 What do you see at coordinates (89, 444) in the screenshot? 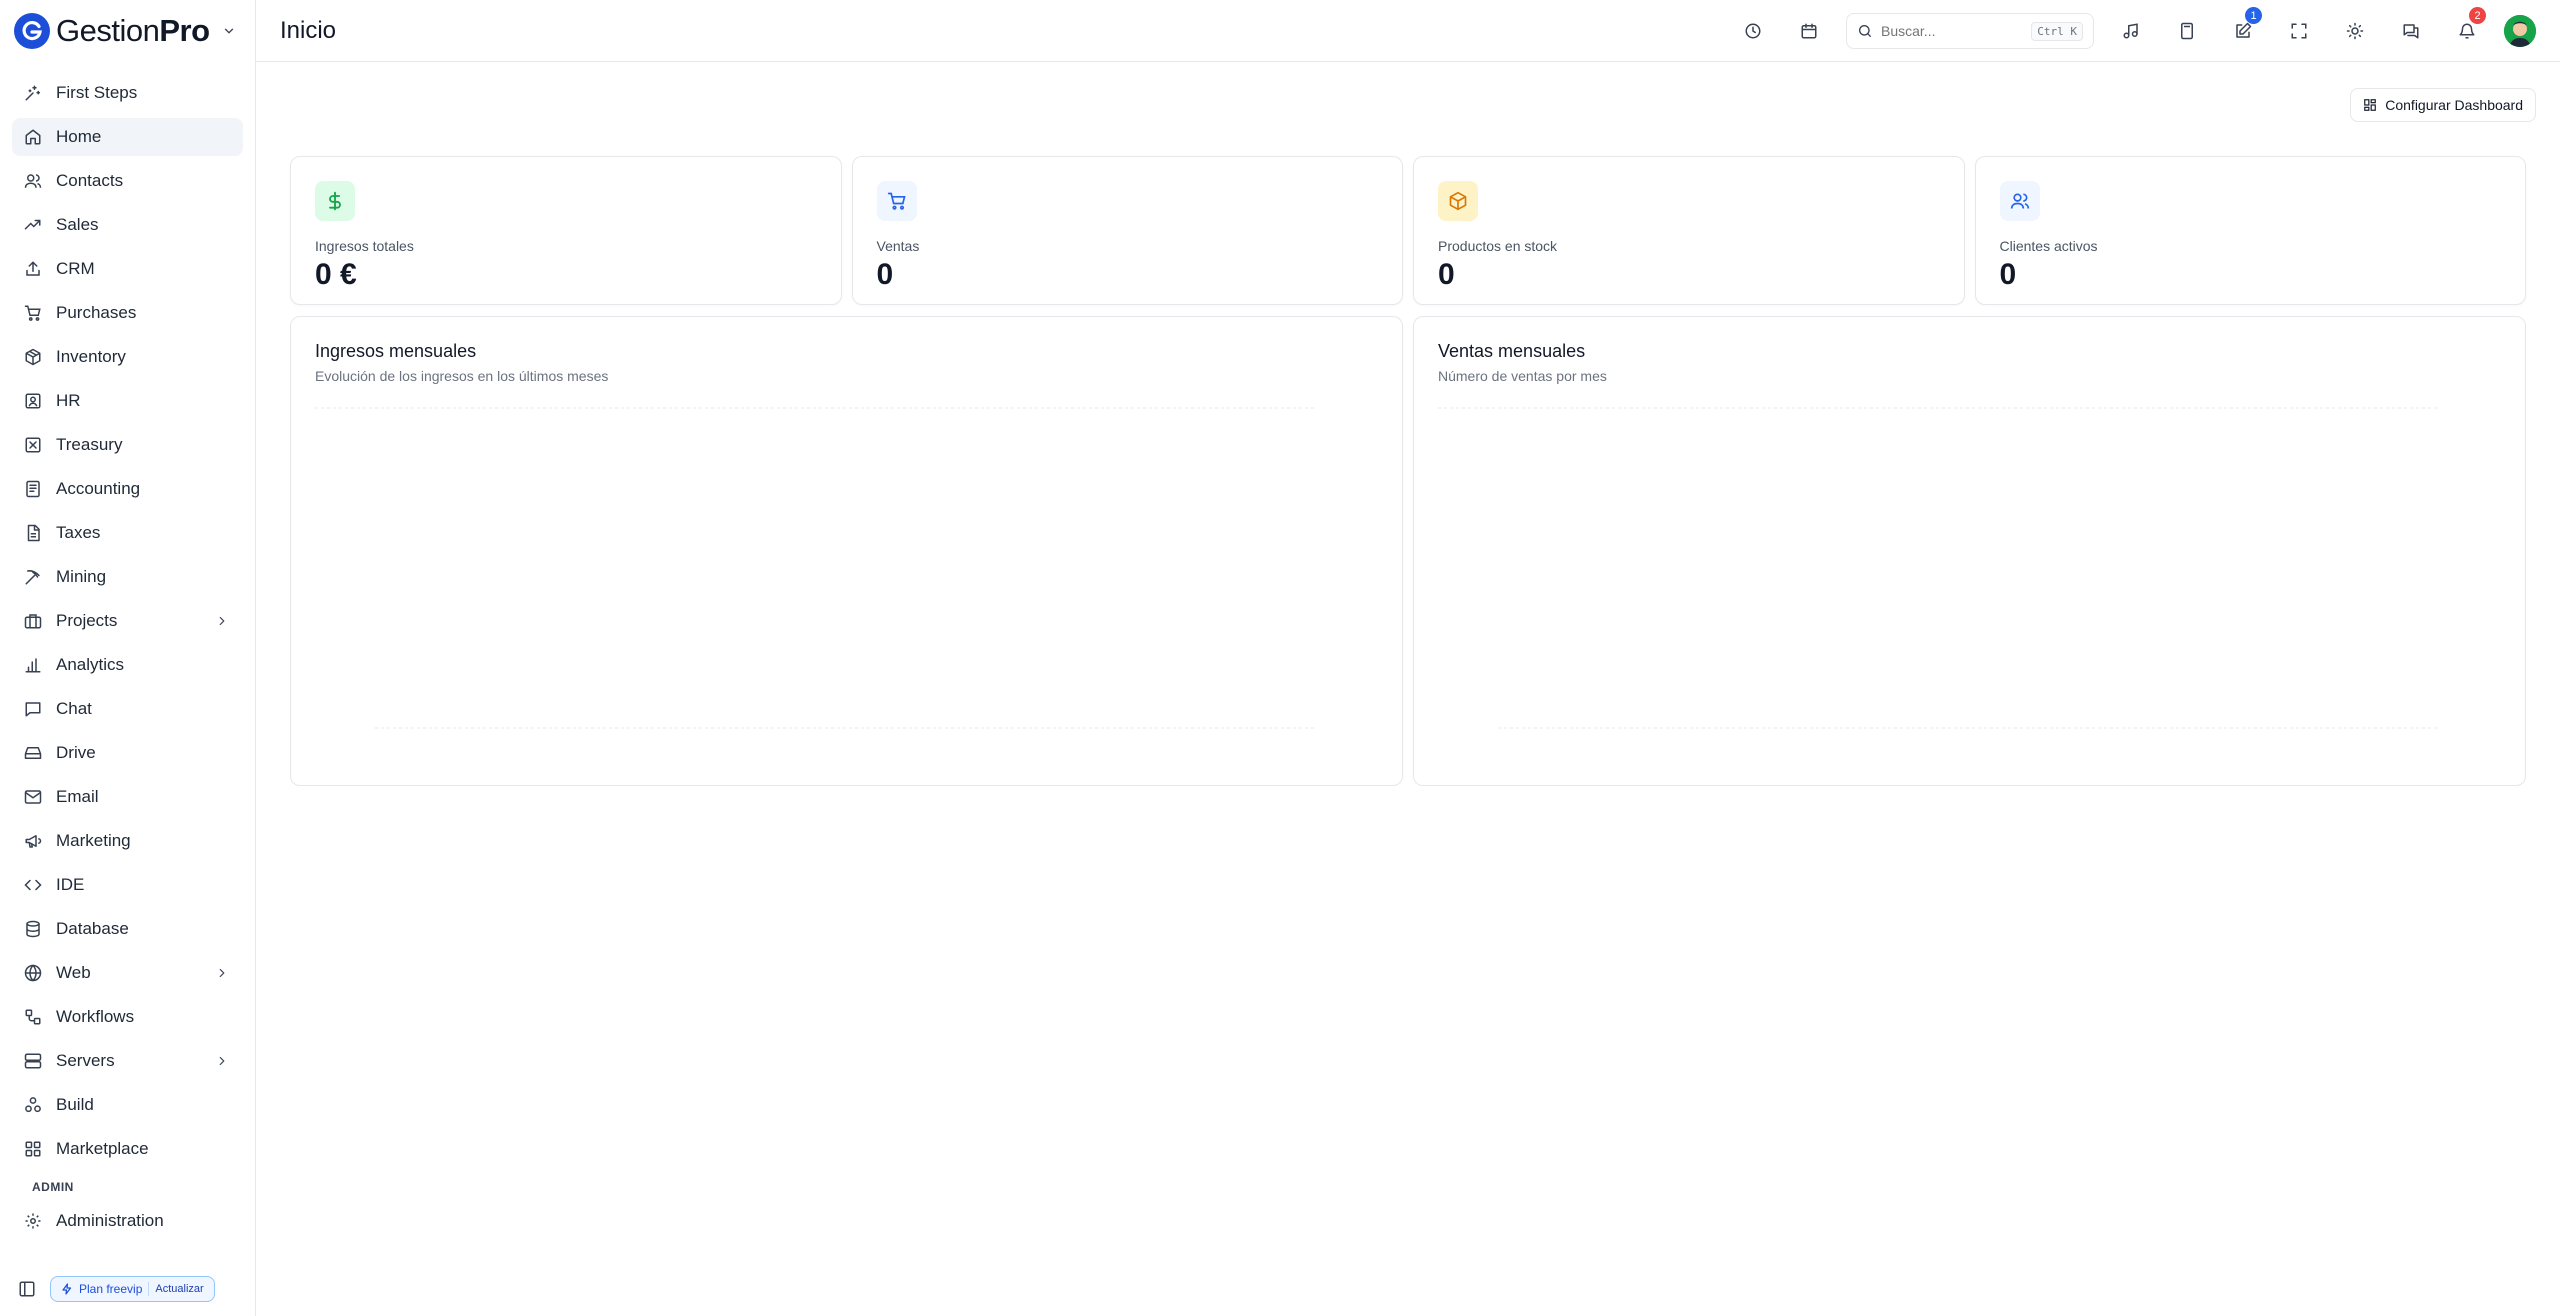
I see `sidebar-item-label: Treasury` at bounding box center [89, 444].